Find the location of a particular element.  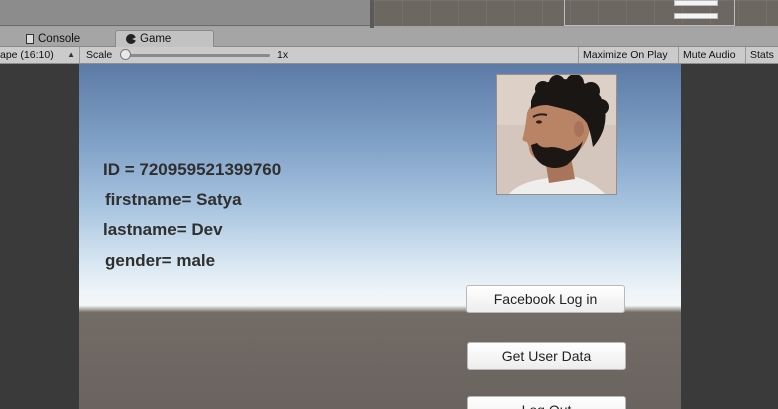

tab-game: Game is located at coordinates (164, 38).